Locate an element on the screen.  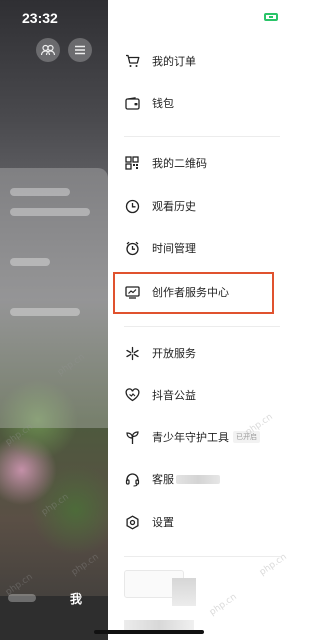
tab-me: 我 is located at coordinates (76, 598).